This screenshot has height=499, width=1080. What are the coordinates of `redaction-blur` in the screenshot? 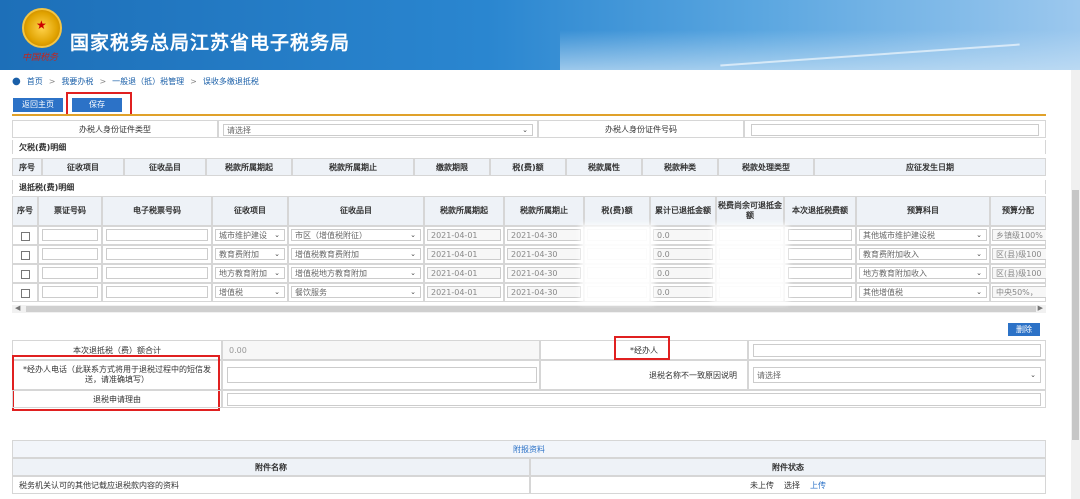 It's located at (617, 264).